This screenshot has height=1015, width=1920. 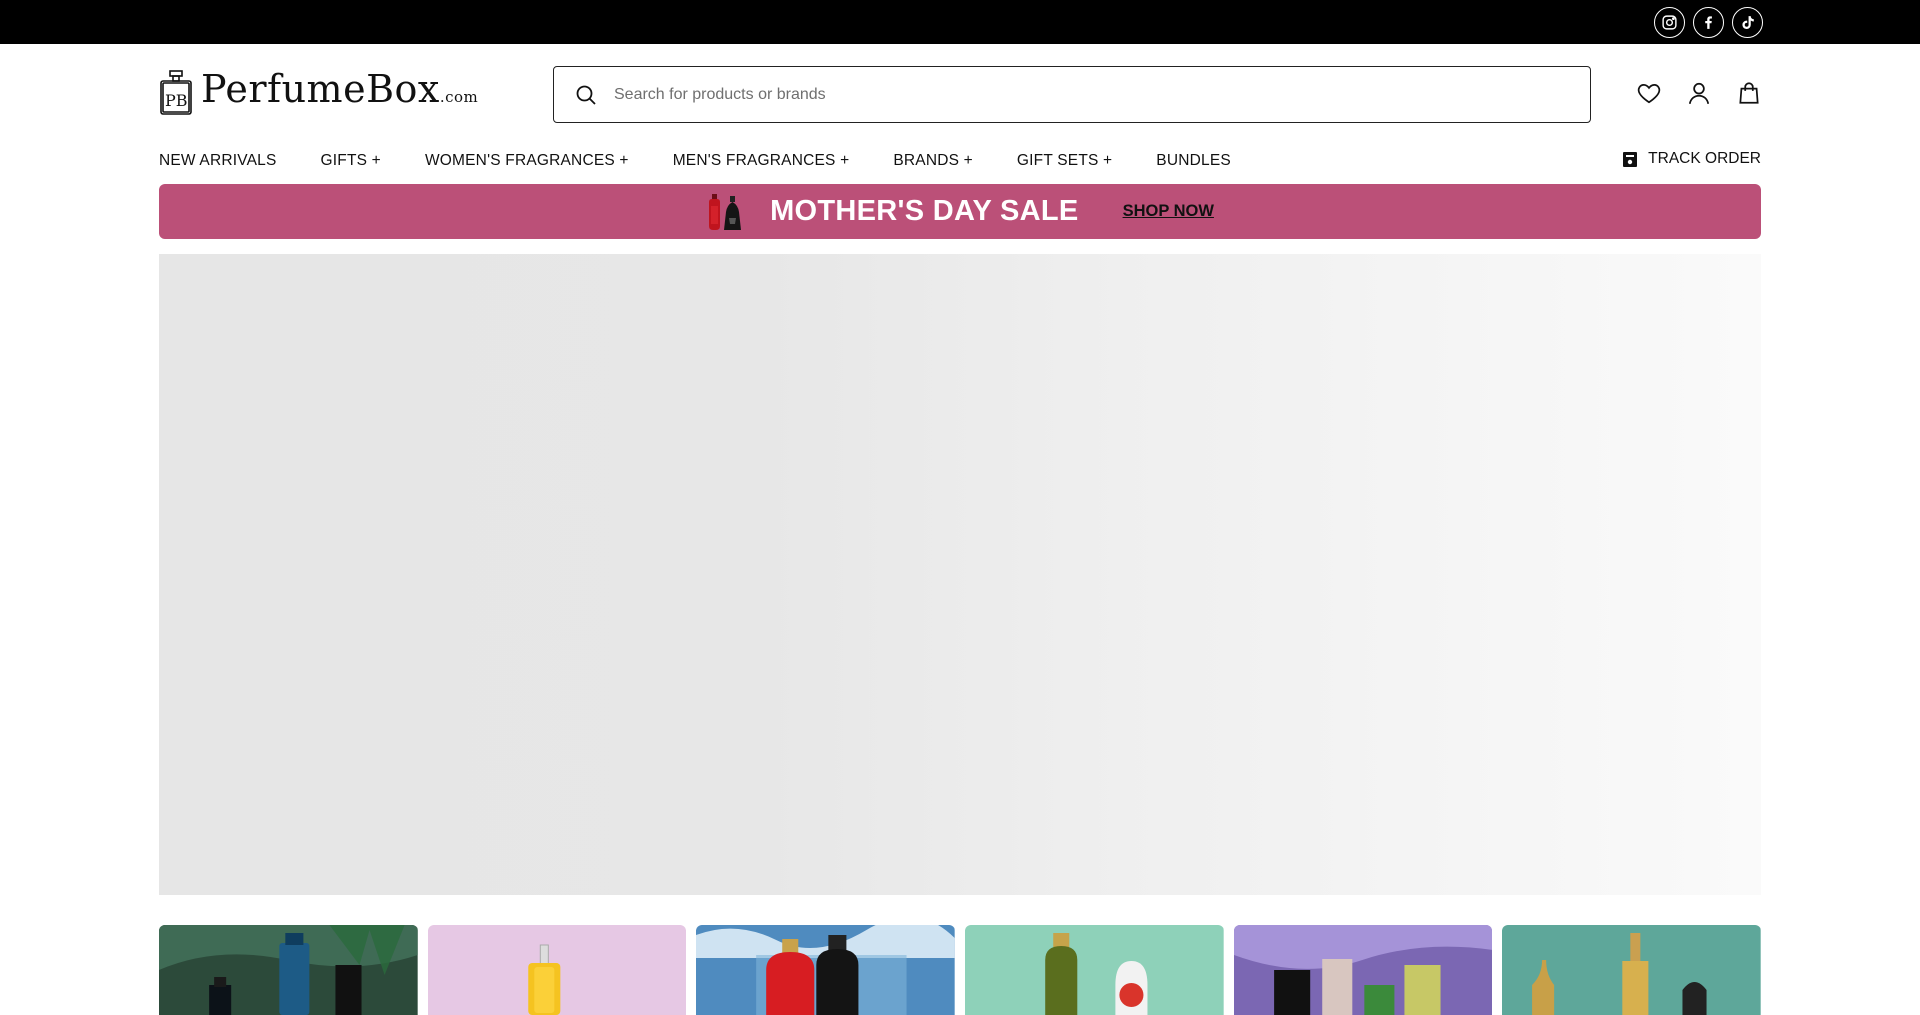 I want to click on top-bar, so click(x=960, y=22).